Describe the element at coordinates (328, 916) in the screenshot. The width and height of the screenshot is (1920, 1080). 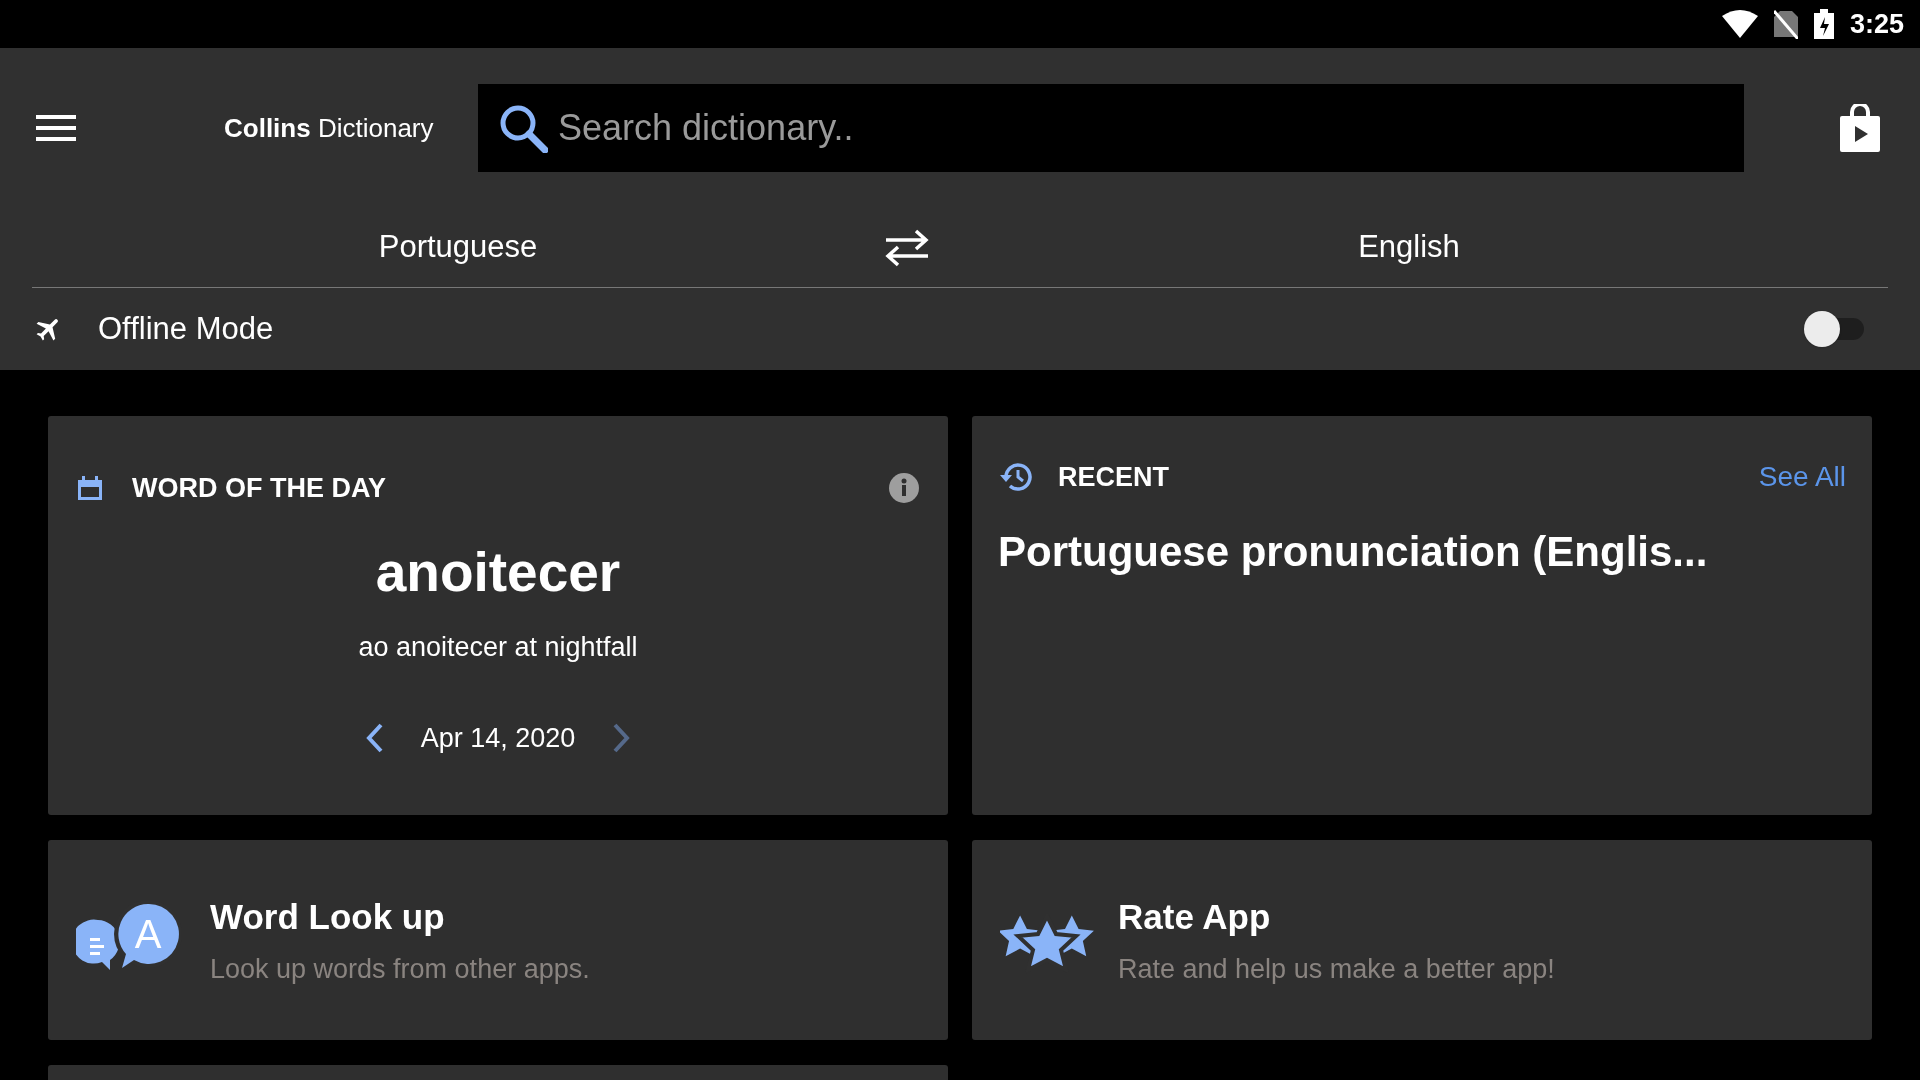
I see `feature-title: Word Look up` at that location.